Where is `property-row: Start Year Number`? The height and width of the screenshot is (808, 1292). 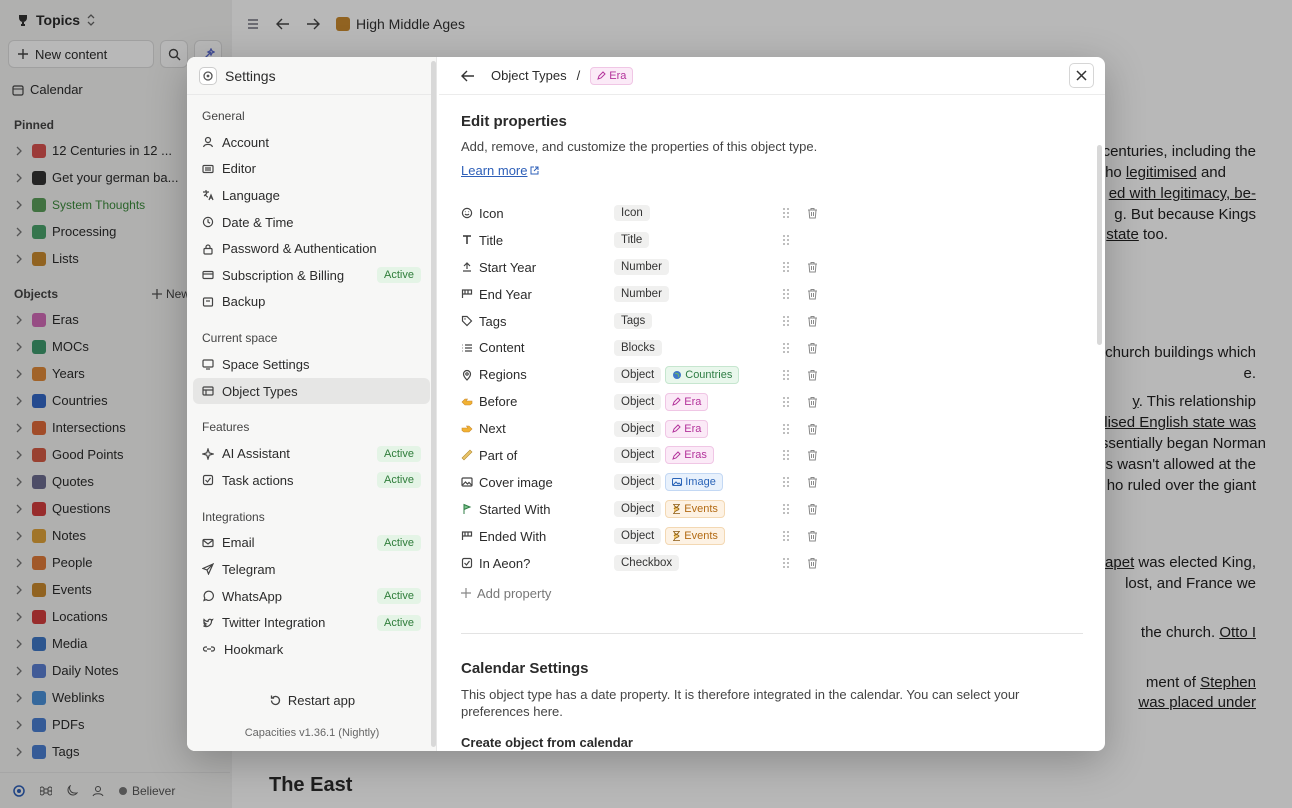
property-row: Start Year Number is located at coordinates (772, 267).